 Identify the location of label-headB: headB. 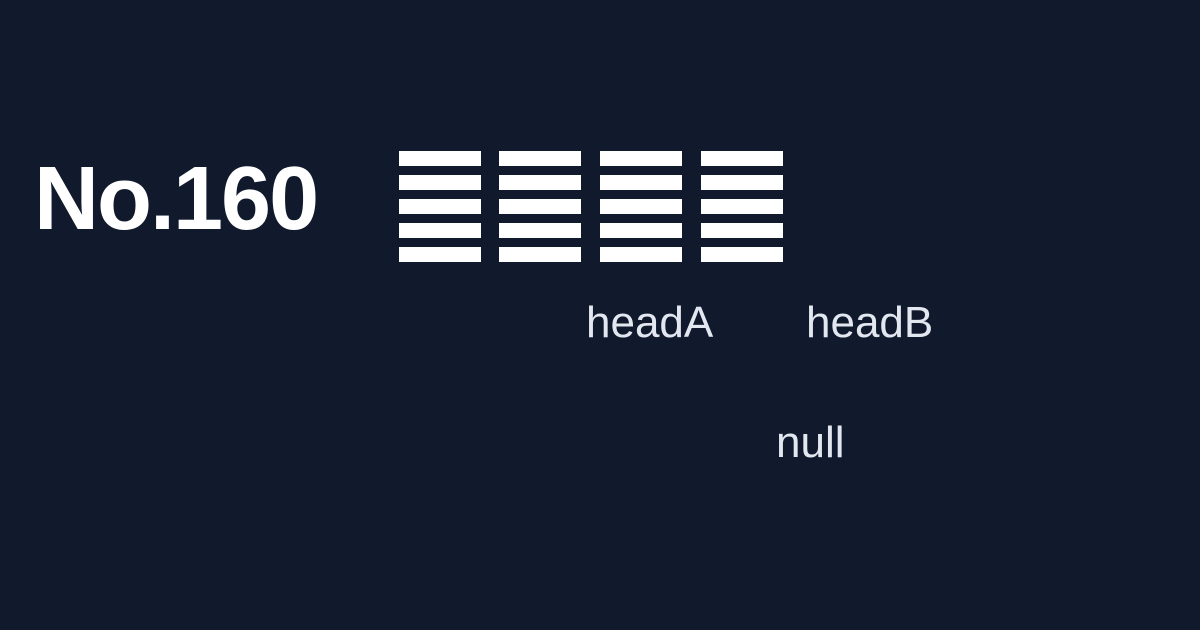
(870, 322).